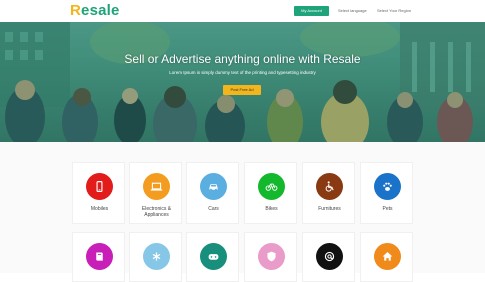 The height and width of the screenshot is (282, 485). I want to click on category-card-at, so click(328, 257).